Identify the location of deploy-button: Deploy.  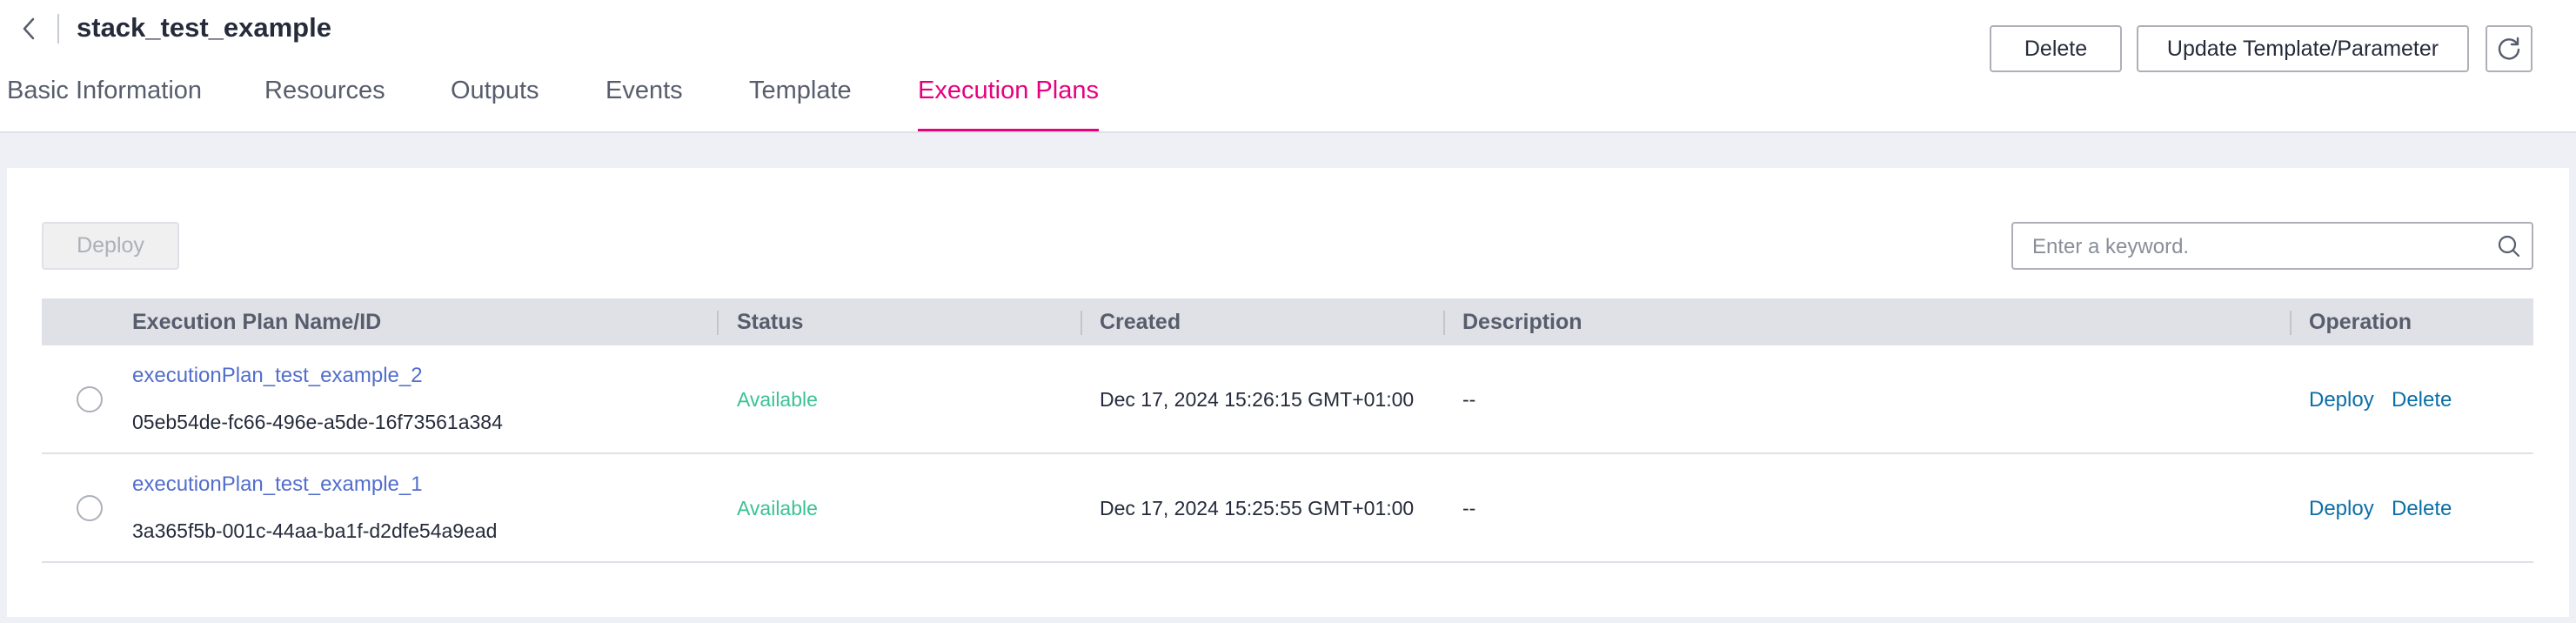
(110, 246).